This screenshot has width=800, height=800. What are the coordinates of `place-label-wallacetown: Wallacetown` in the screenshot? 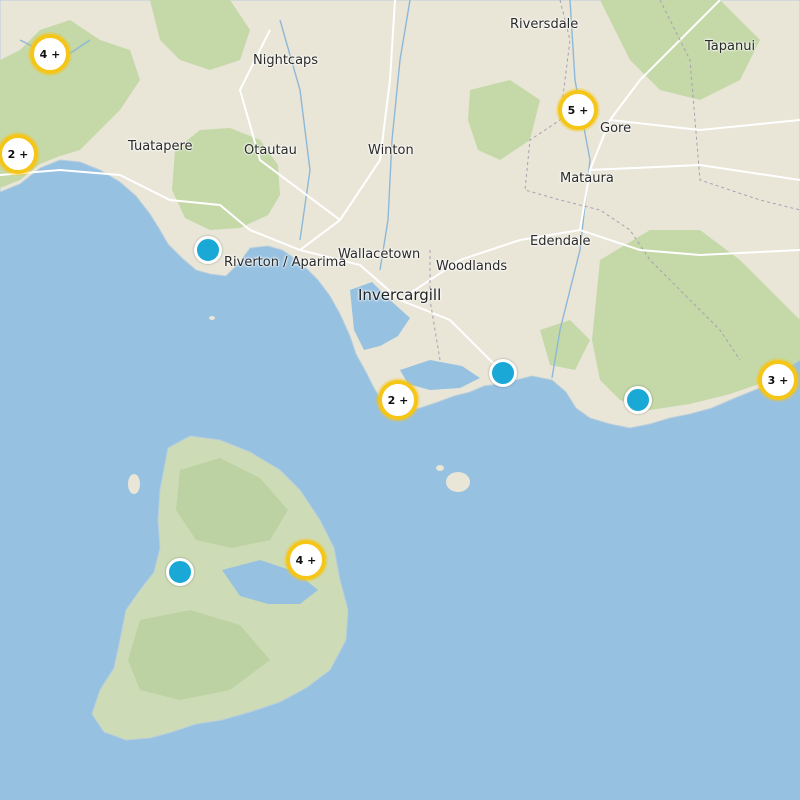 It's located at (379, 254).